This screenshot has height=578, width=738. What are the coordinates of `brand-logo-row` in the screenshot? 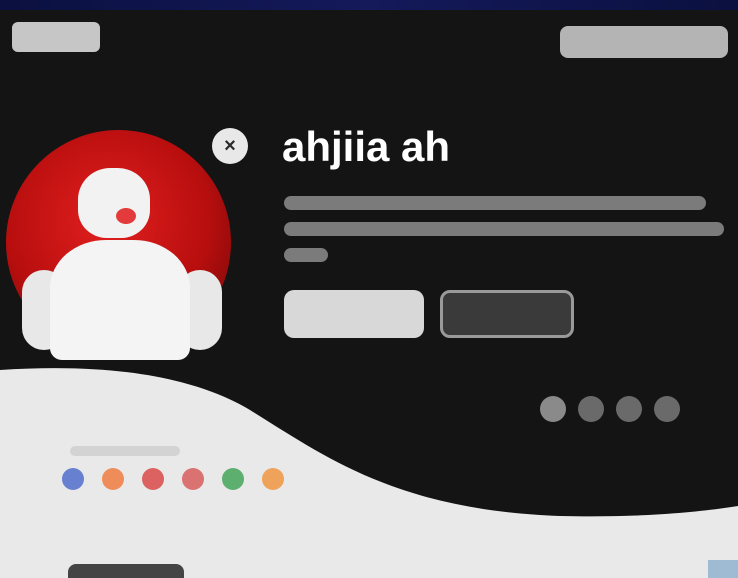 It's located at (173, 479).